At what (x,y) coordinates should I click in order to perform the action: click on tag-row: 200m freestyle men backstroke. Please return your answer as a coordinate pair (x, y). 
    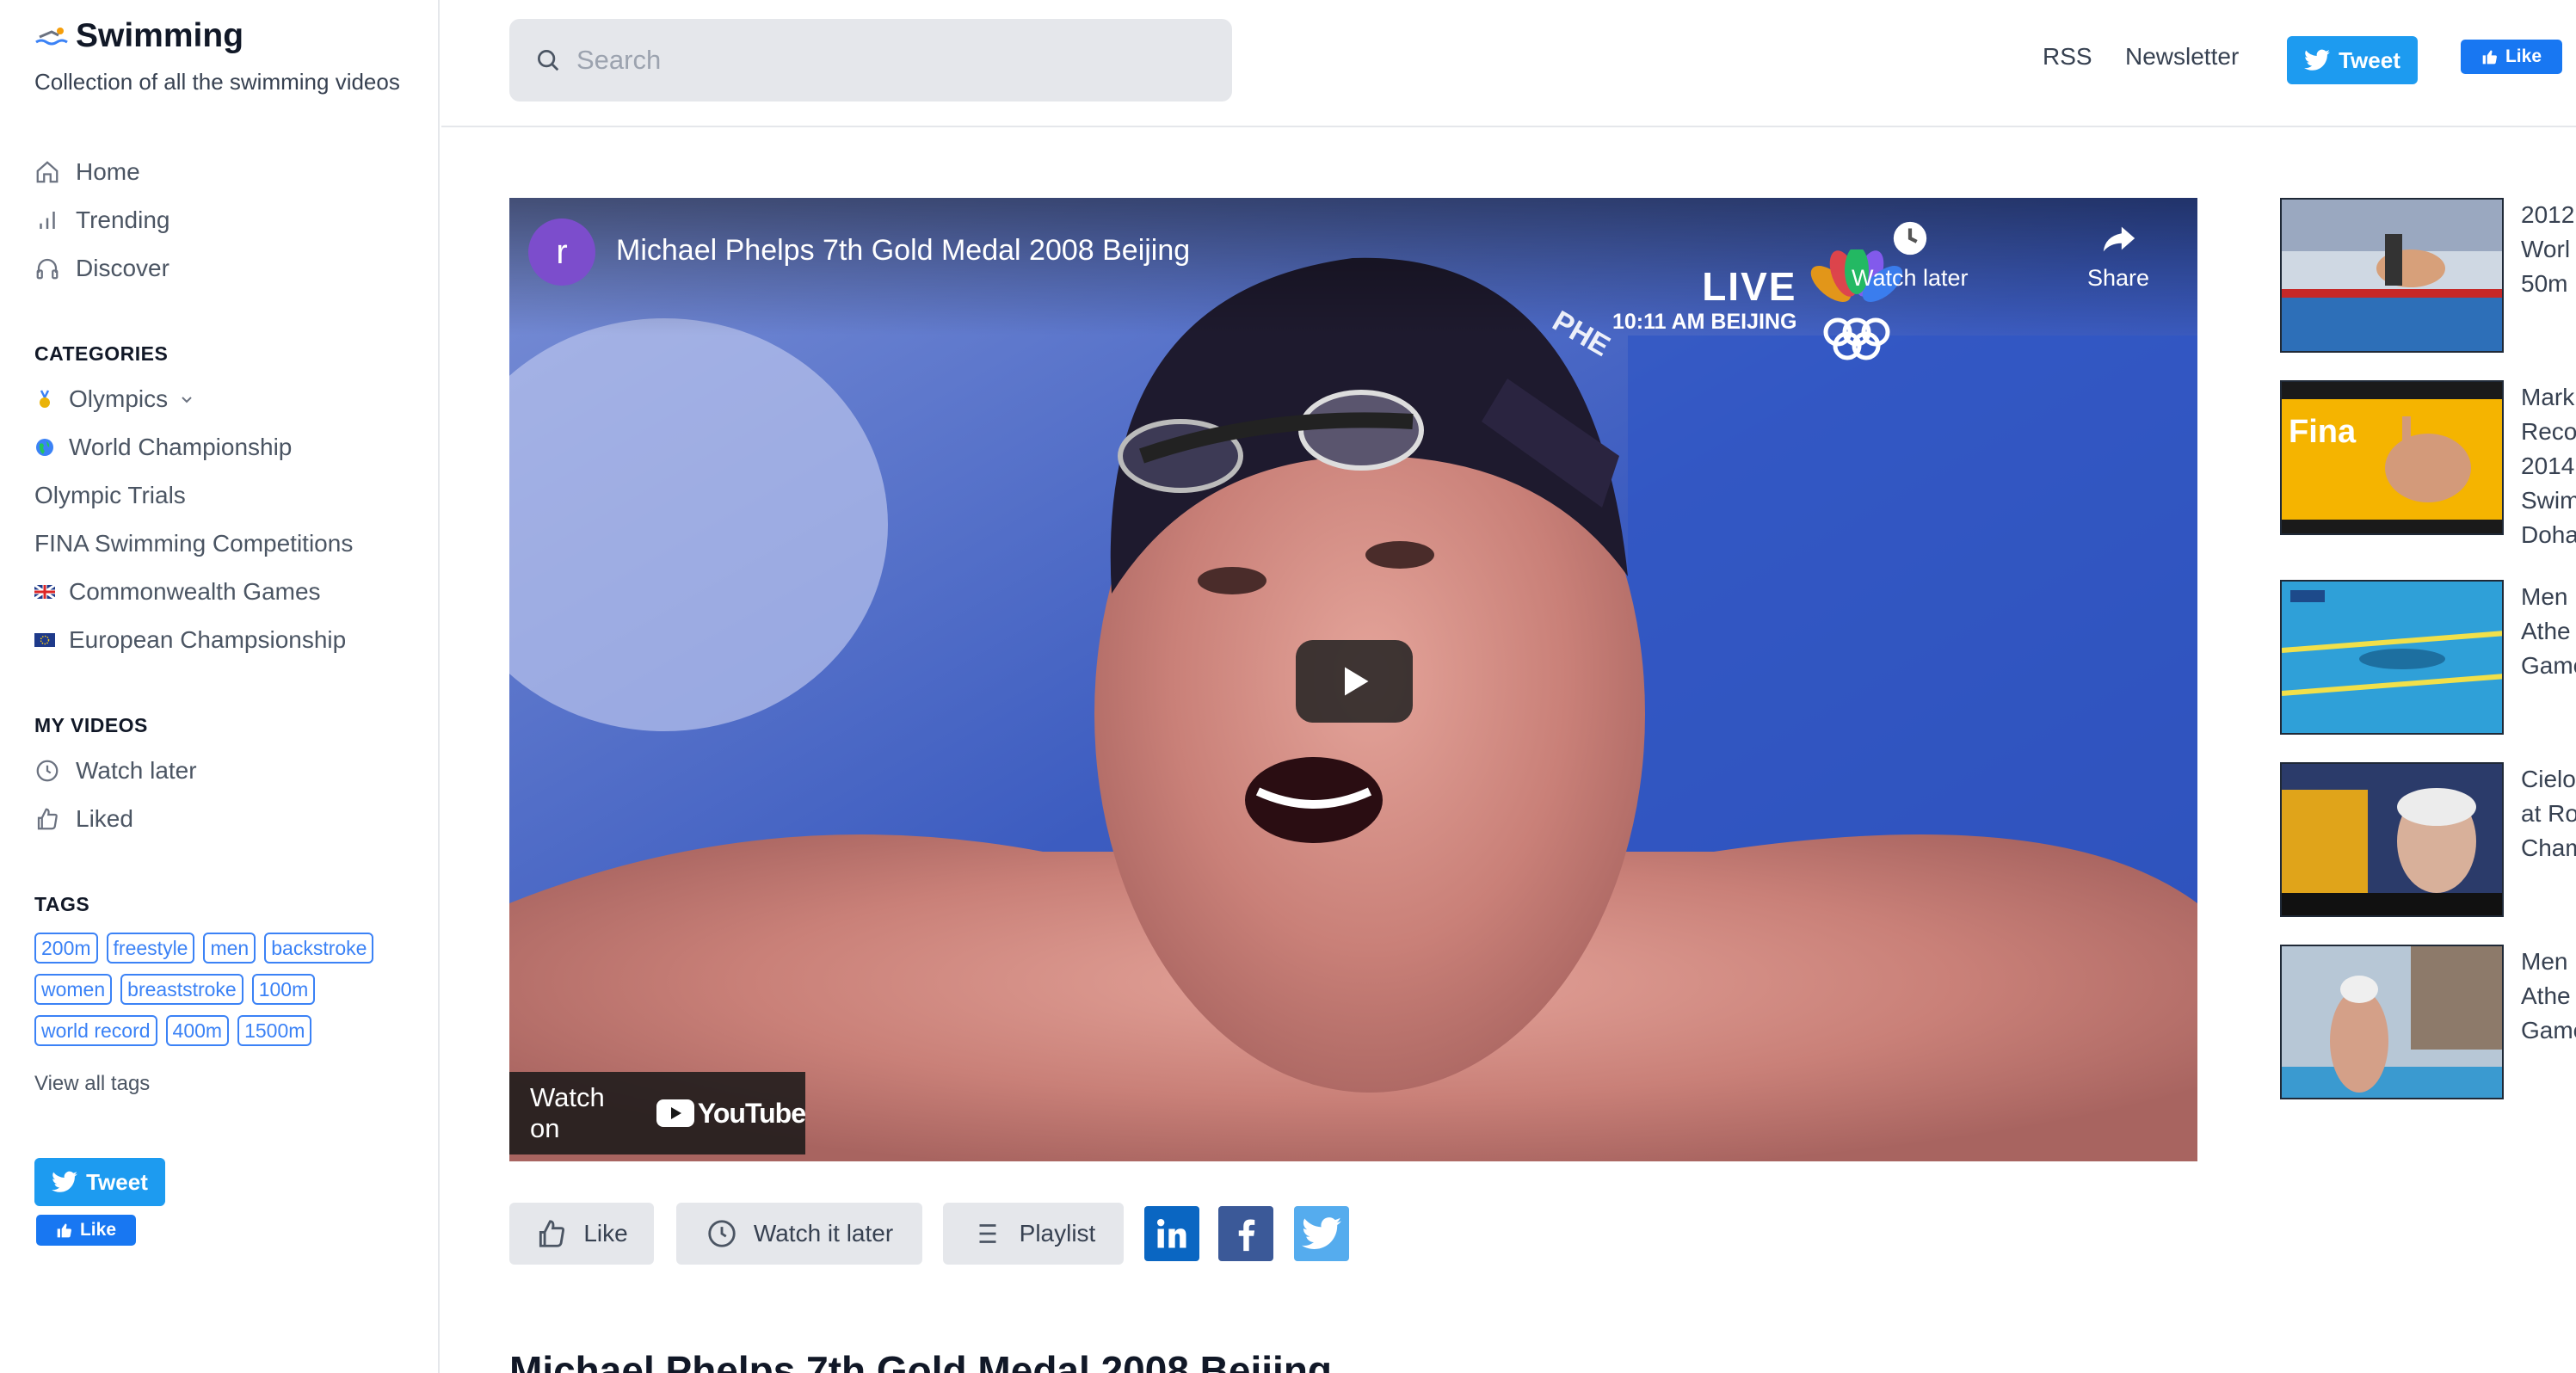
    Looking at the image, I should click on (215, 948).